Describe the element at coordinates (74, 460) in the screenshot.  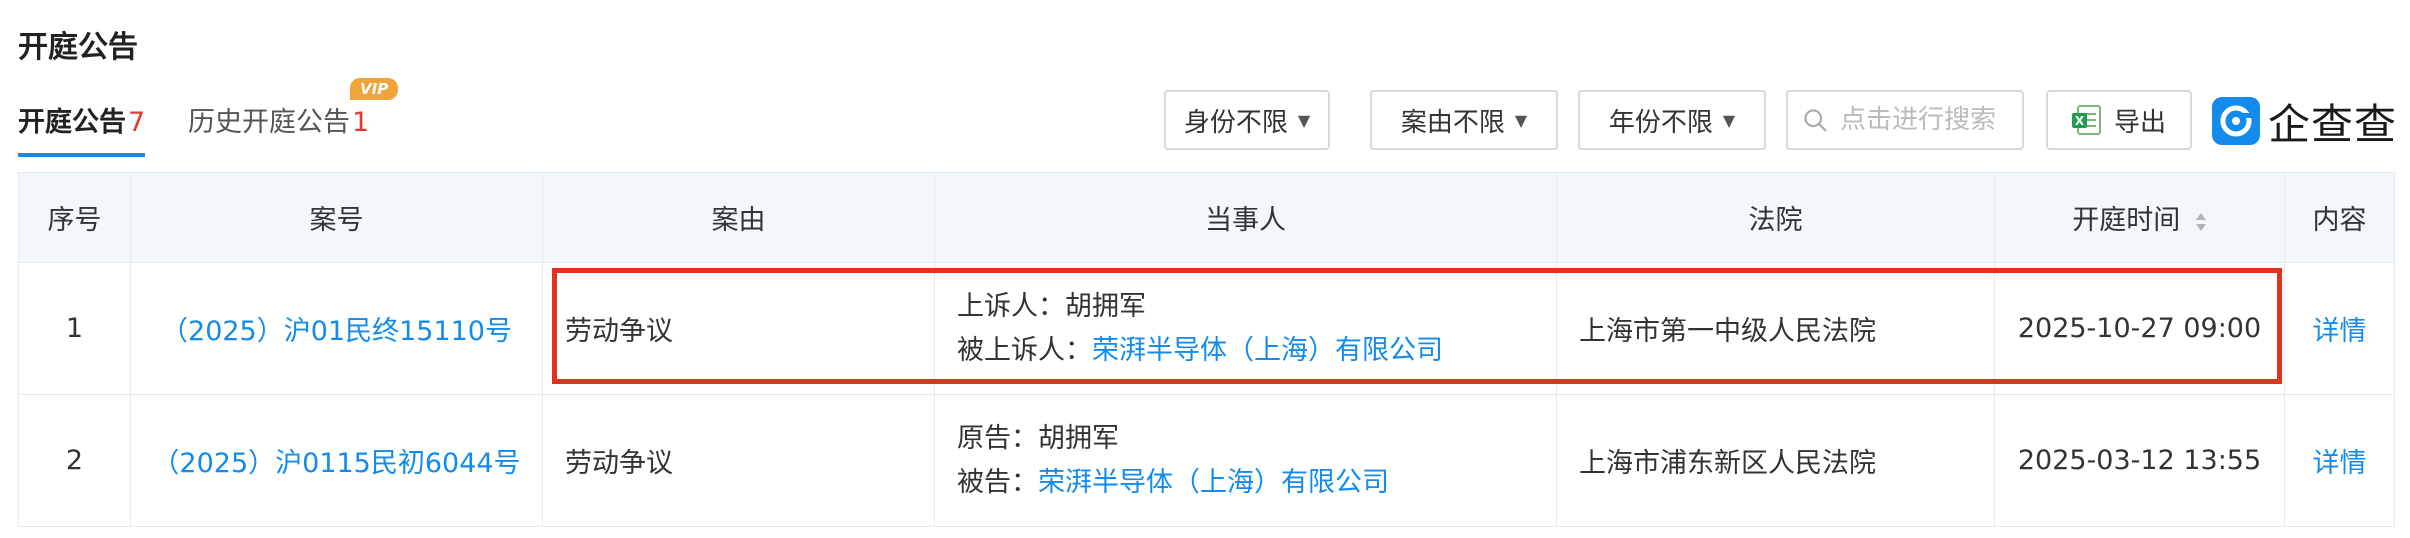
I see `row-index: 2` at that location.